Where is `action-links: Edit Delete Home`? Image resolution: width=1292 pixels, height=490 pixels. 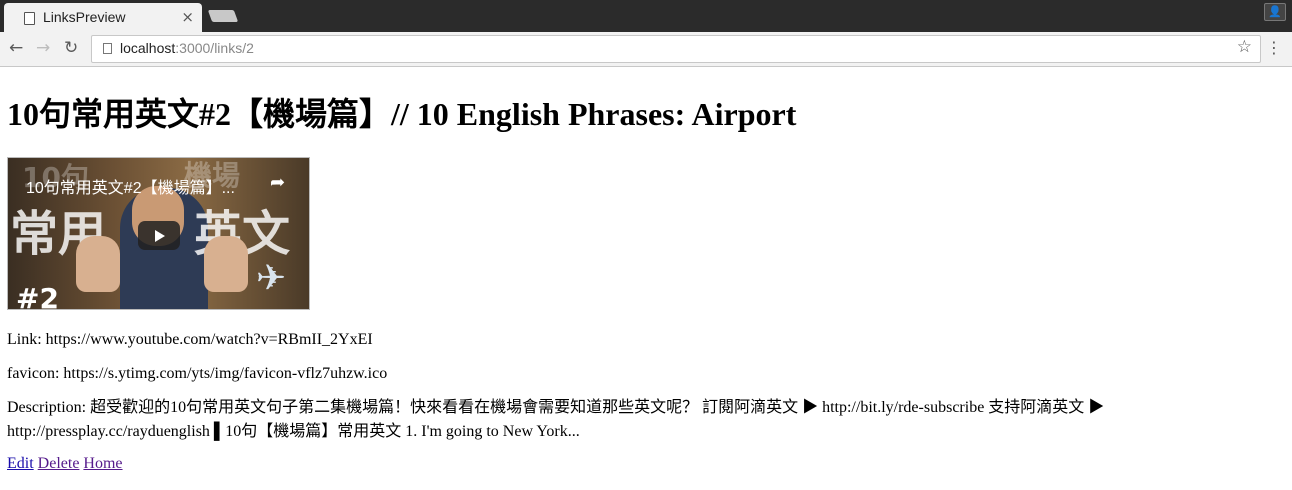
action-links: Edit Delete Home is located at coordinates (642, 464).